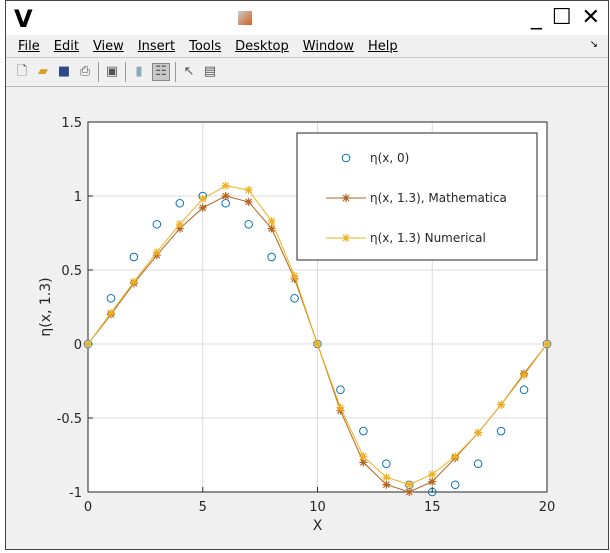 This screenshot has height=553, width=610. Describe the element at coordinates (46, 306) in the screenshot. I see `y-axis-label: η(x, 1.3)` at that location.